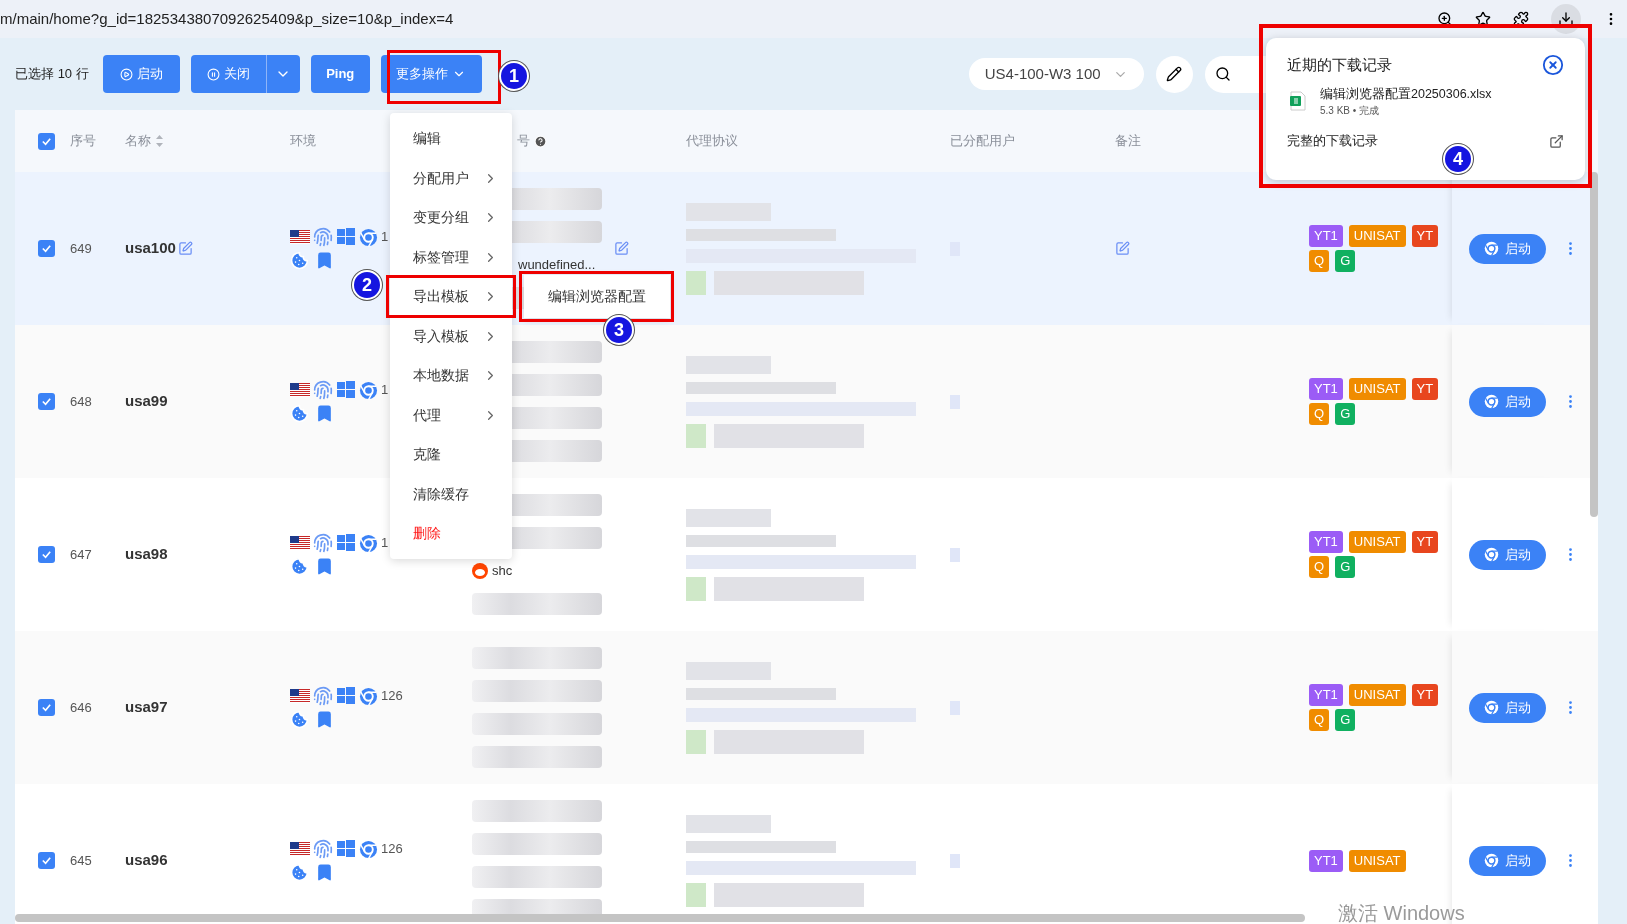  I want to click on url-text: m/main/home?g_id=1825343807092625409&p_size=10&p_index=4, so click(227, 18).